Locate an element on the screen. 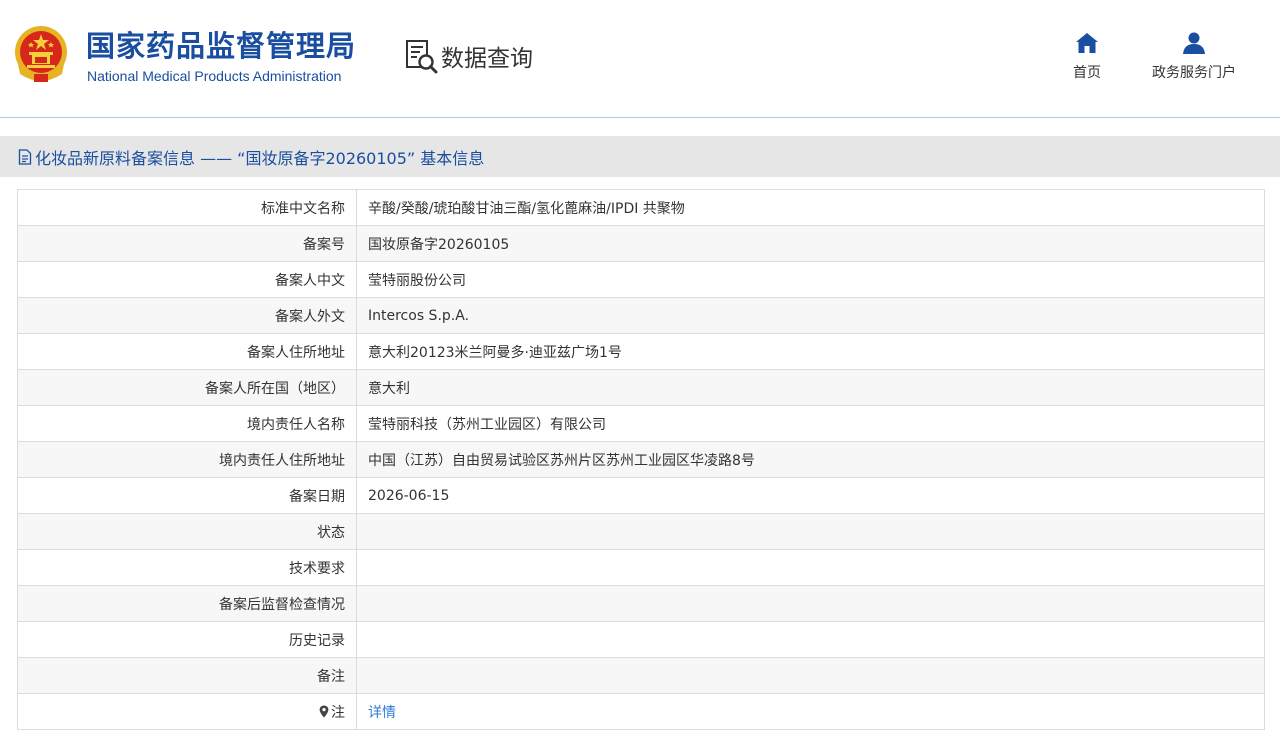  row-value: 莹特丽科技（苏州工业园区）有限公司 is located at coordinates (810, 423).